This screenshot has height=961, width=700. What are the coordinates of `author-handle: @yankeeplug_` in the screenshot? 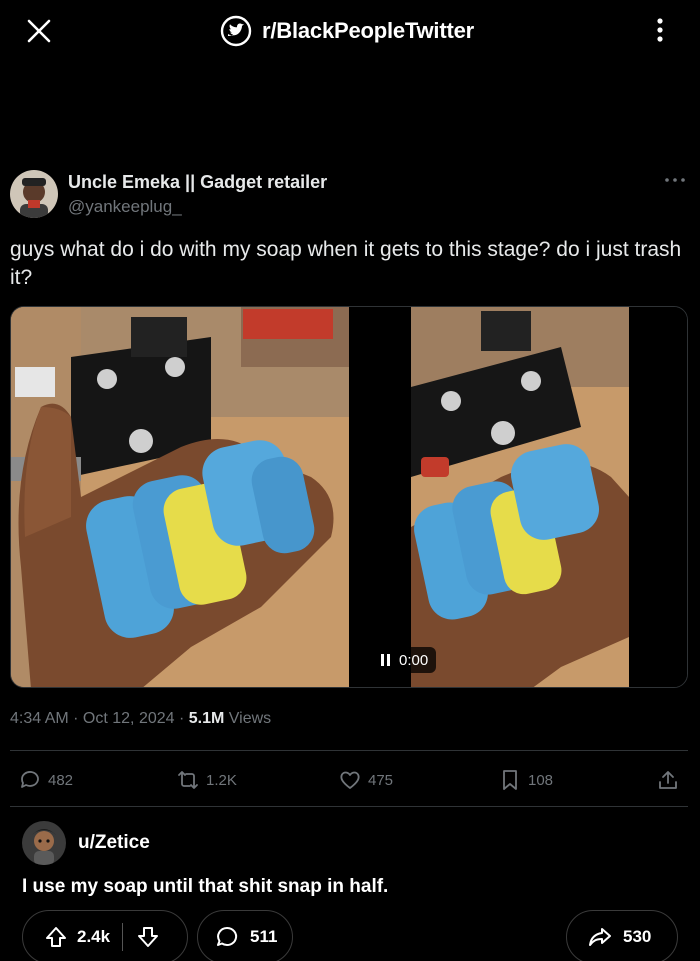 It's located at (125, 207).